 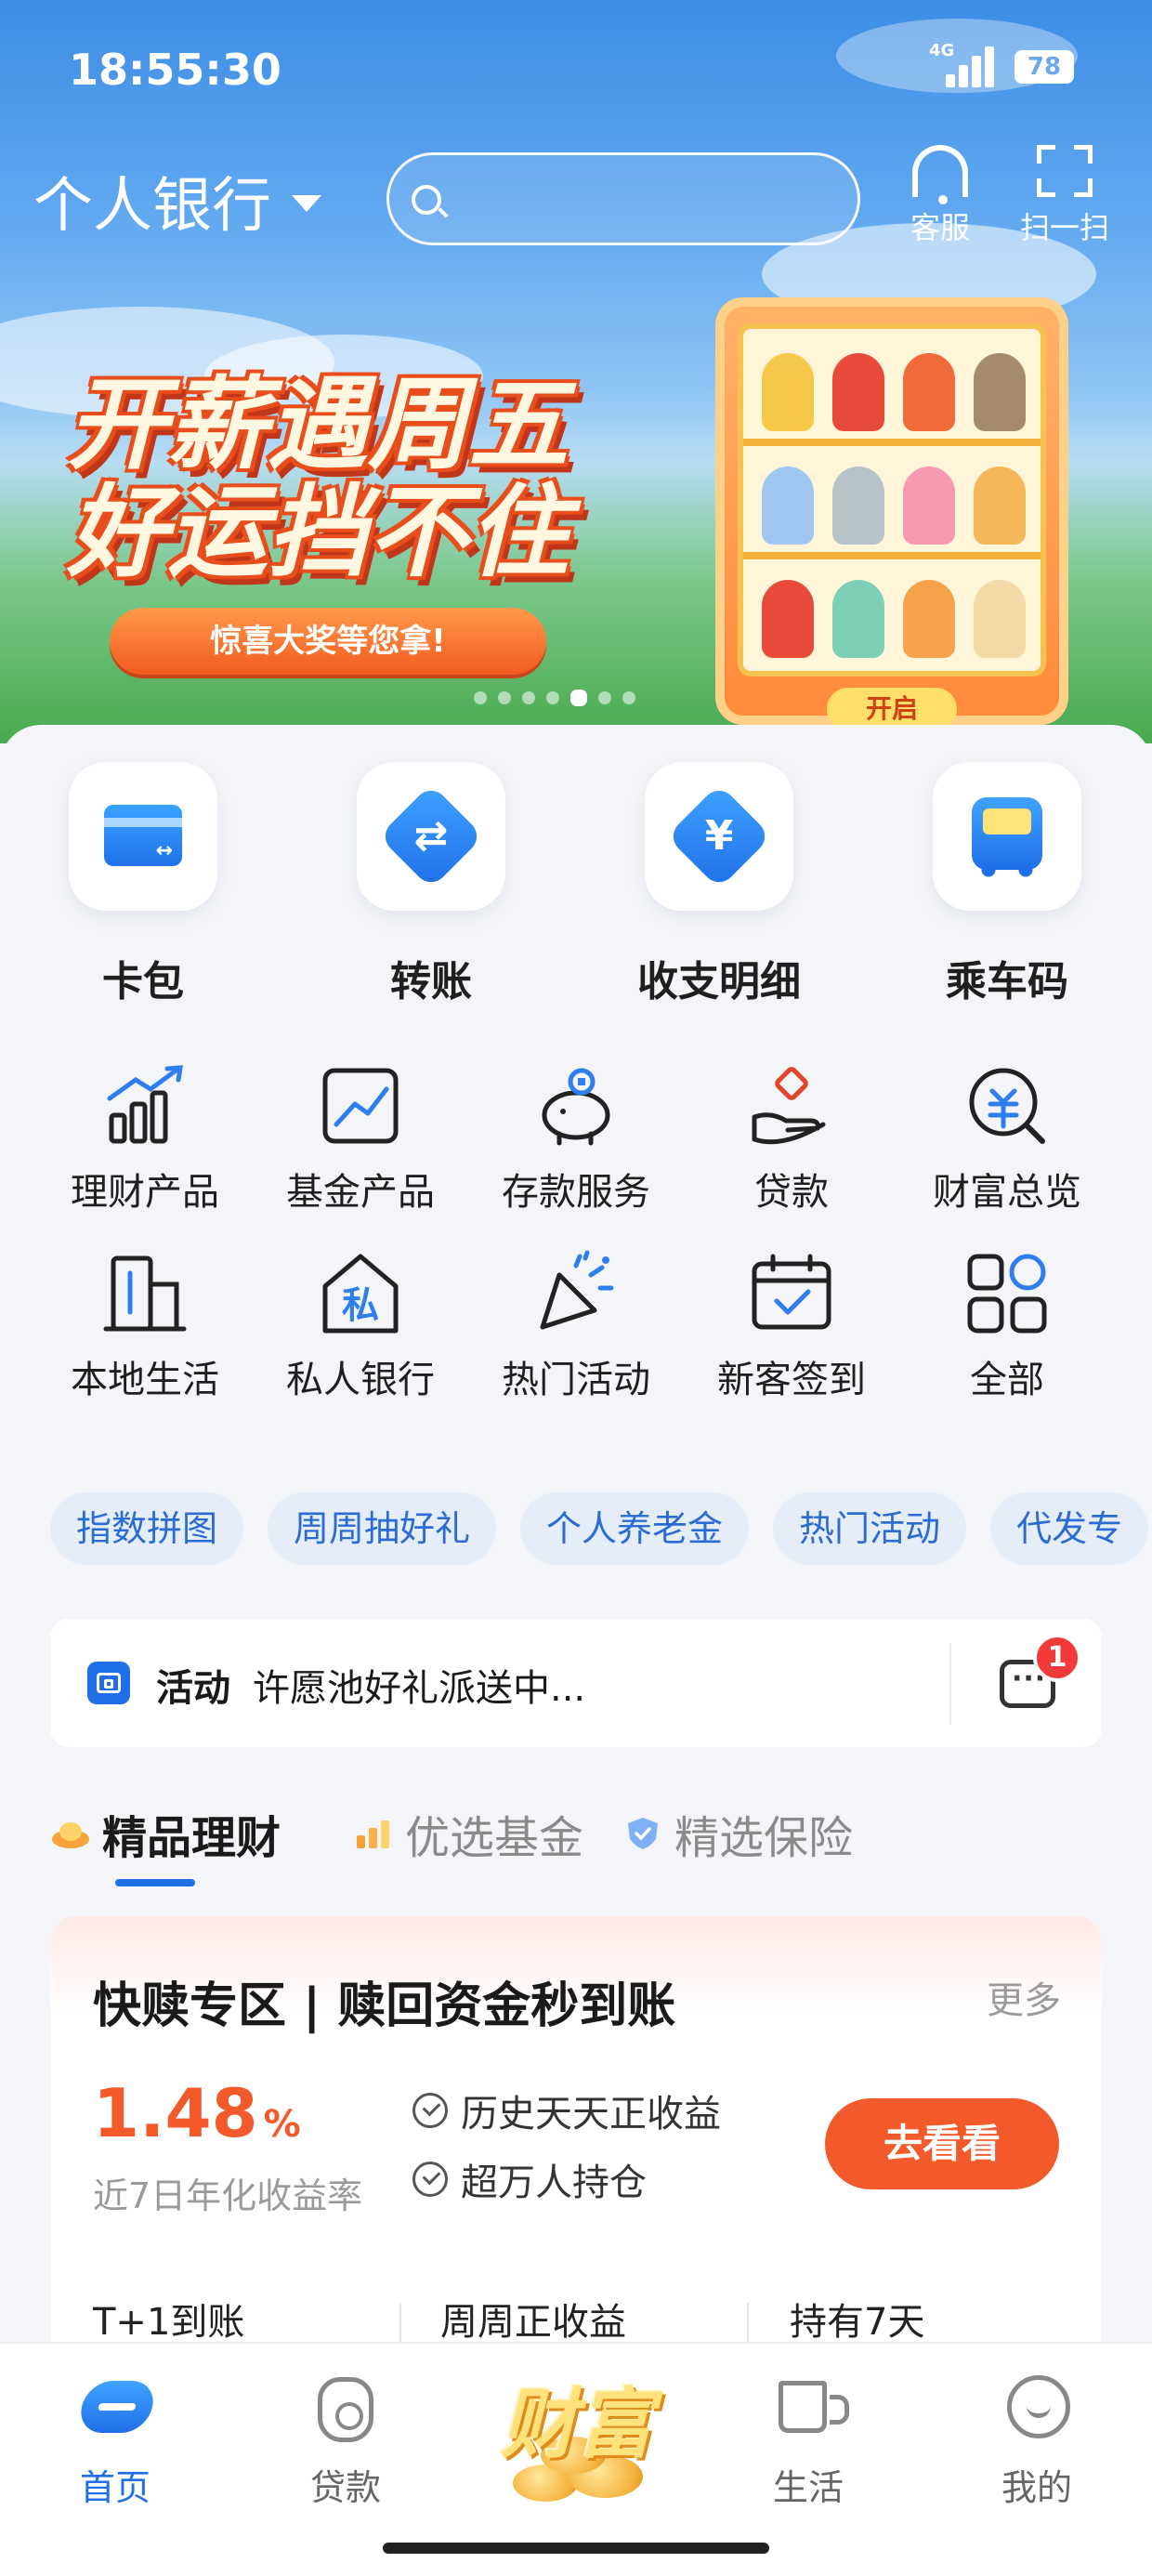 I want to click on search-box, so click(x=623, y=198).